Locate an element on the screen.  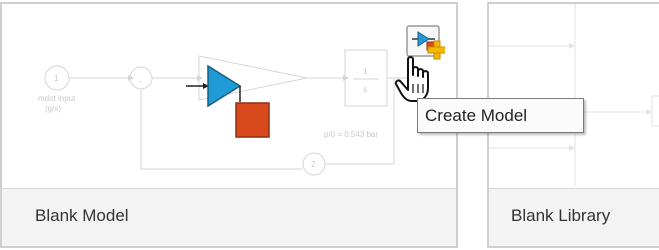
gain-block-icon is located at coordinates (224, 86).